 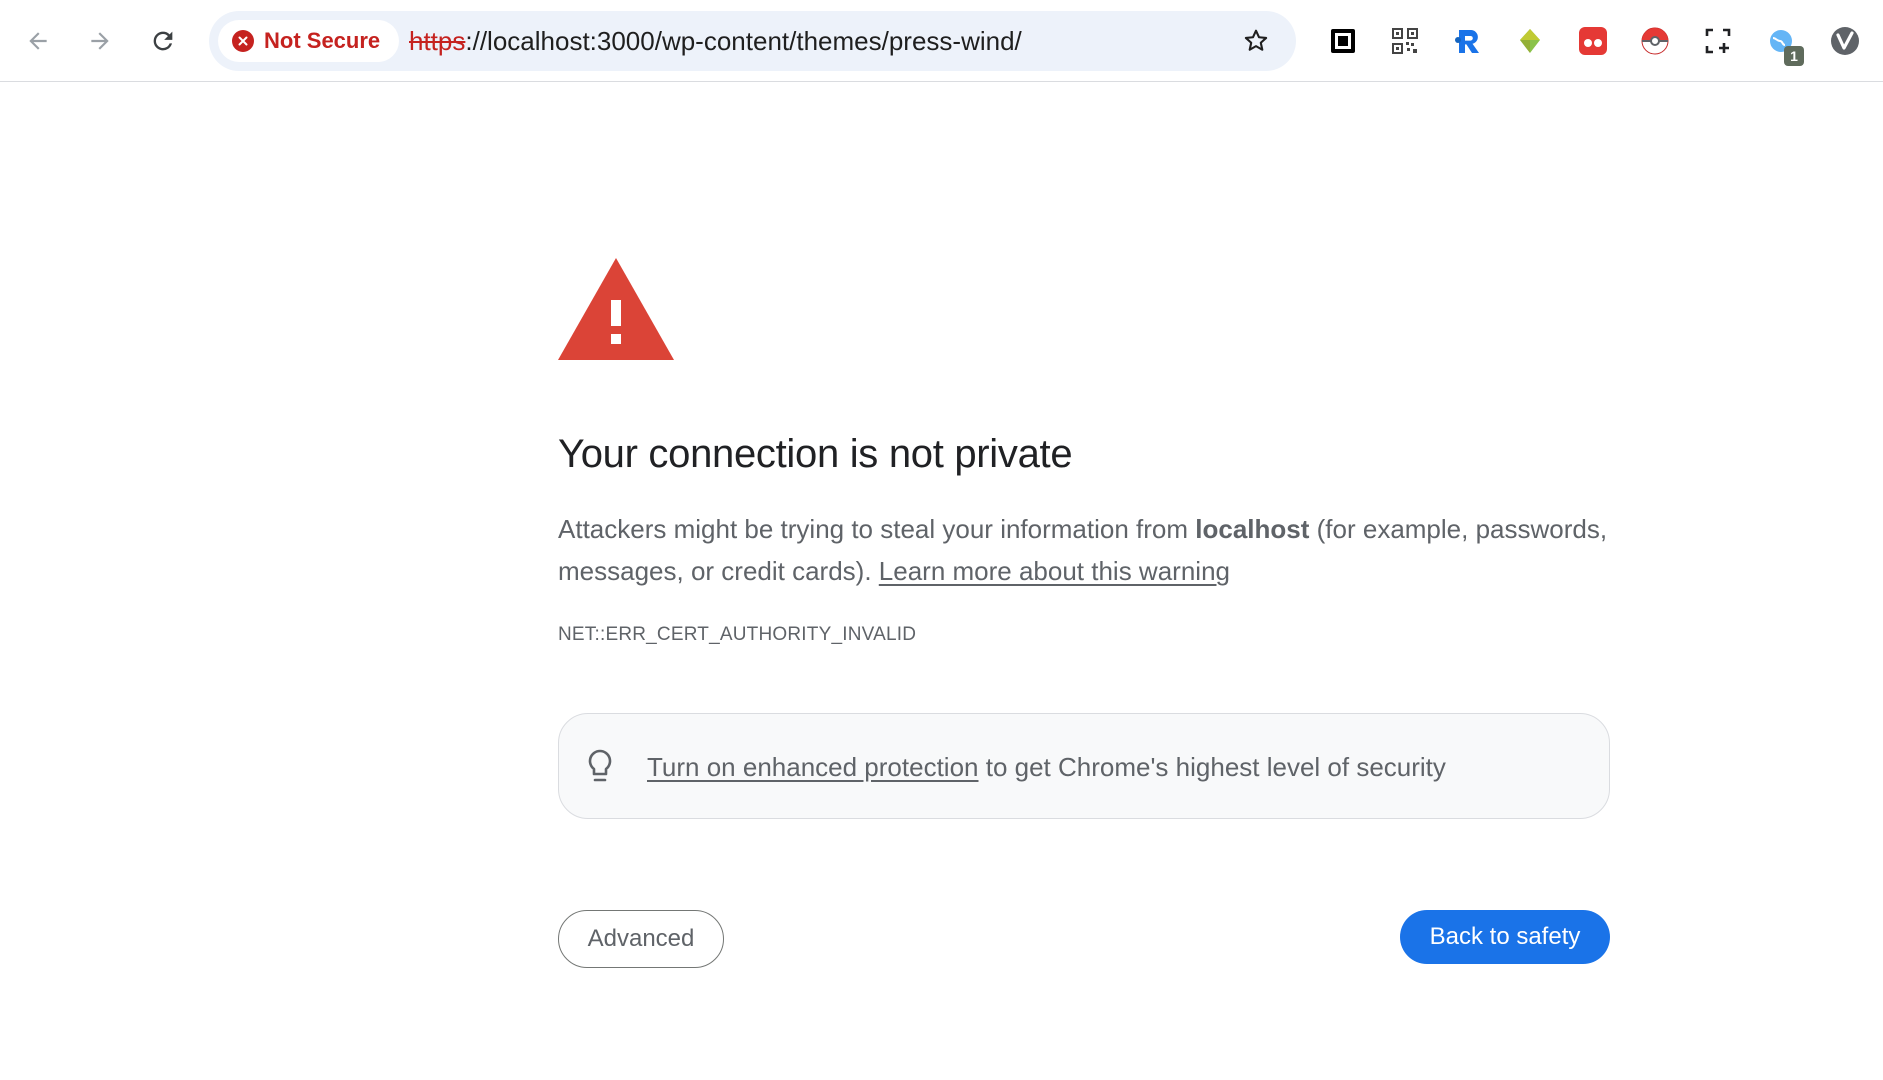 I want to click on square-frame-icon, so click(x=1343, y=41).